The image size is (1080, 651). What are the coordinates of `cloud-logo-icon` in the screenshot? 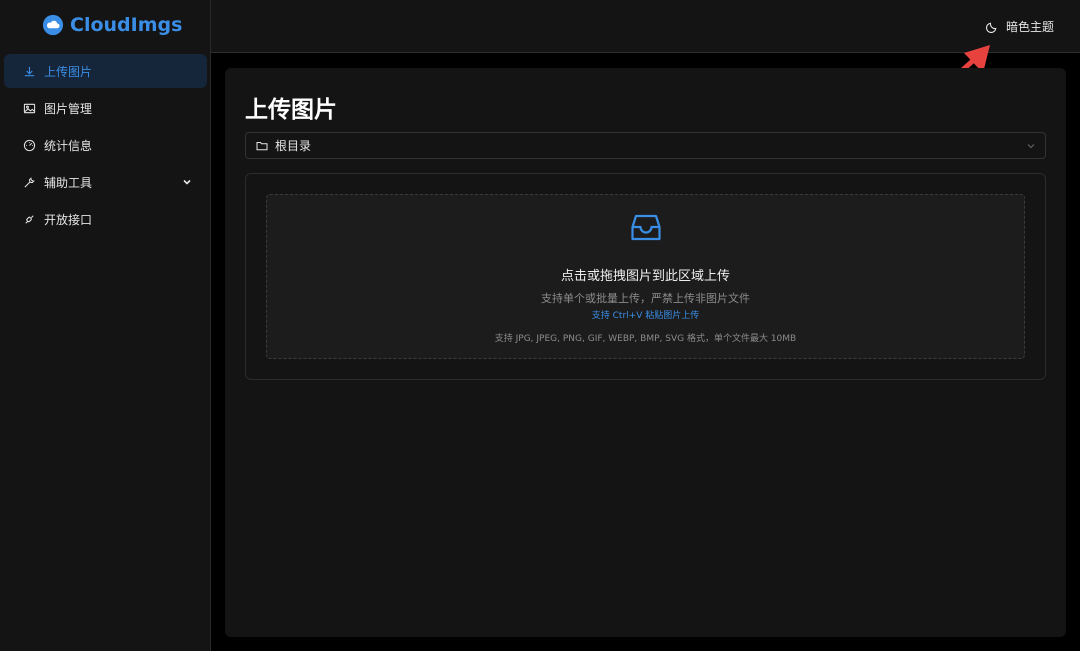 It's located at (53, 25).